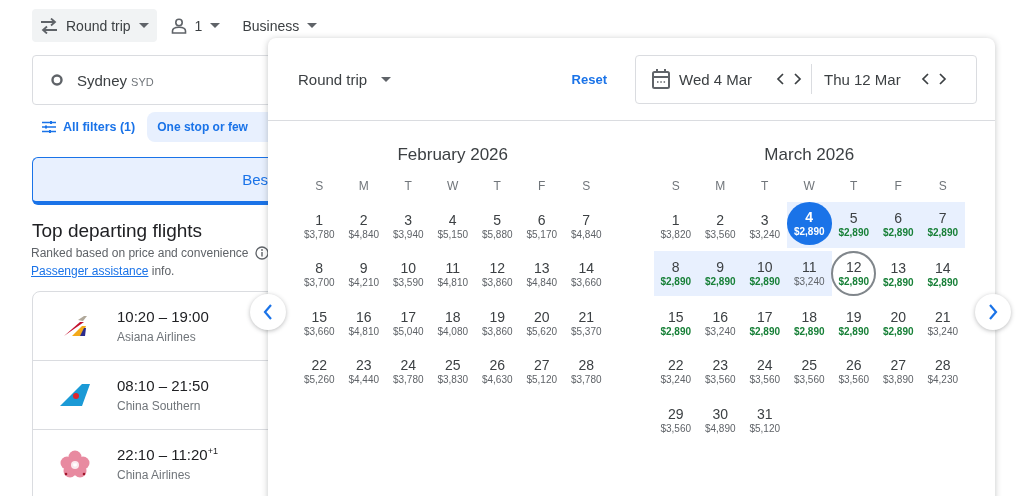 This screenshot has height=496, width=1024. I want to click on filter-sliders-icon, so click(49, 127).